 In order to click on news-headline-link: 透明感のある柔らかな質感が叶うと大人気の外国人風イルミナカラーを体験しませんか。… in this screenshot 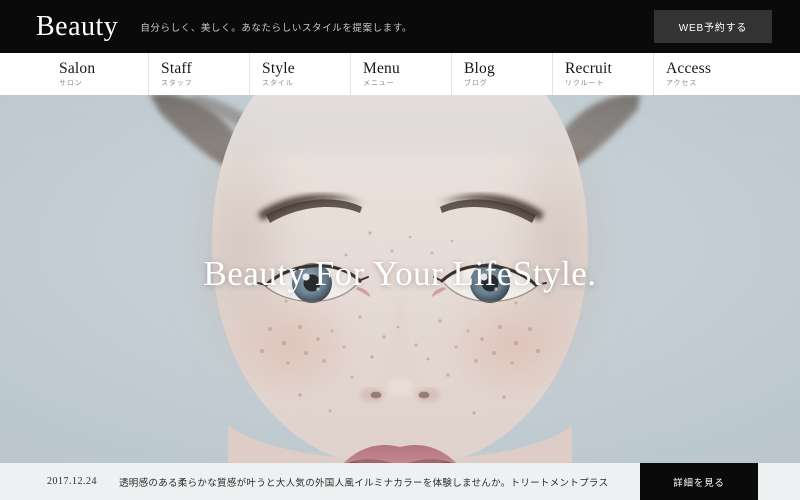, I will do `click(364, 482)`.